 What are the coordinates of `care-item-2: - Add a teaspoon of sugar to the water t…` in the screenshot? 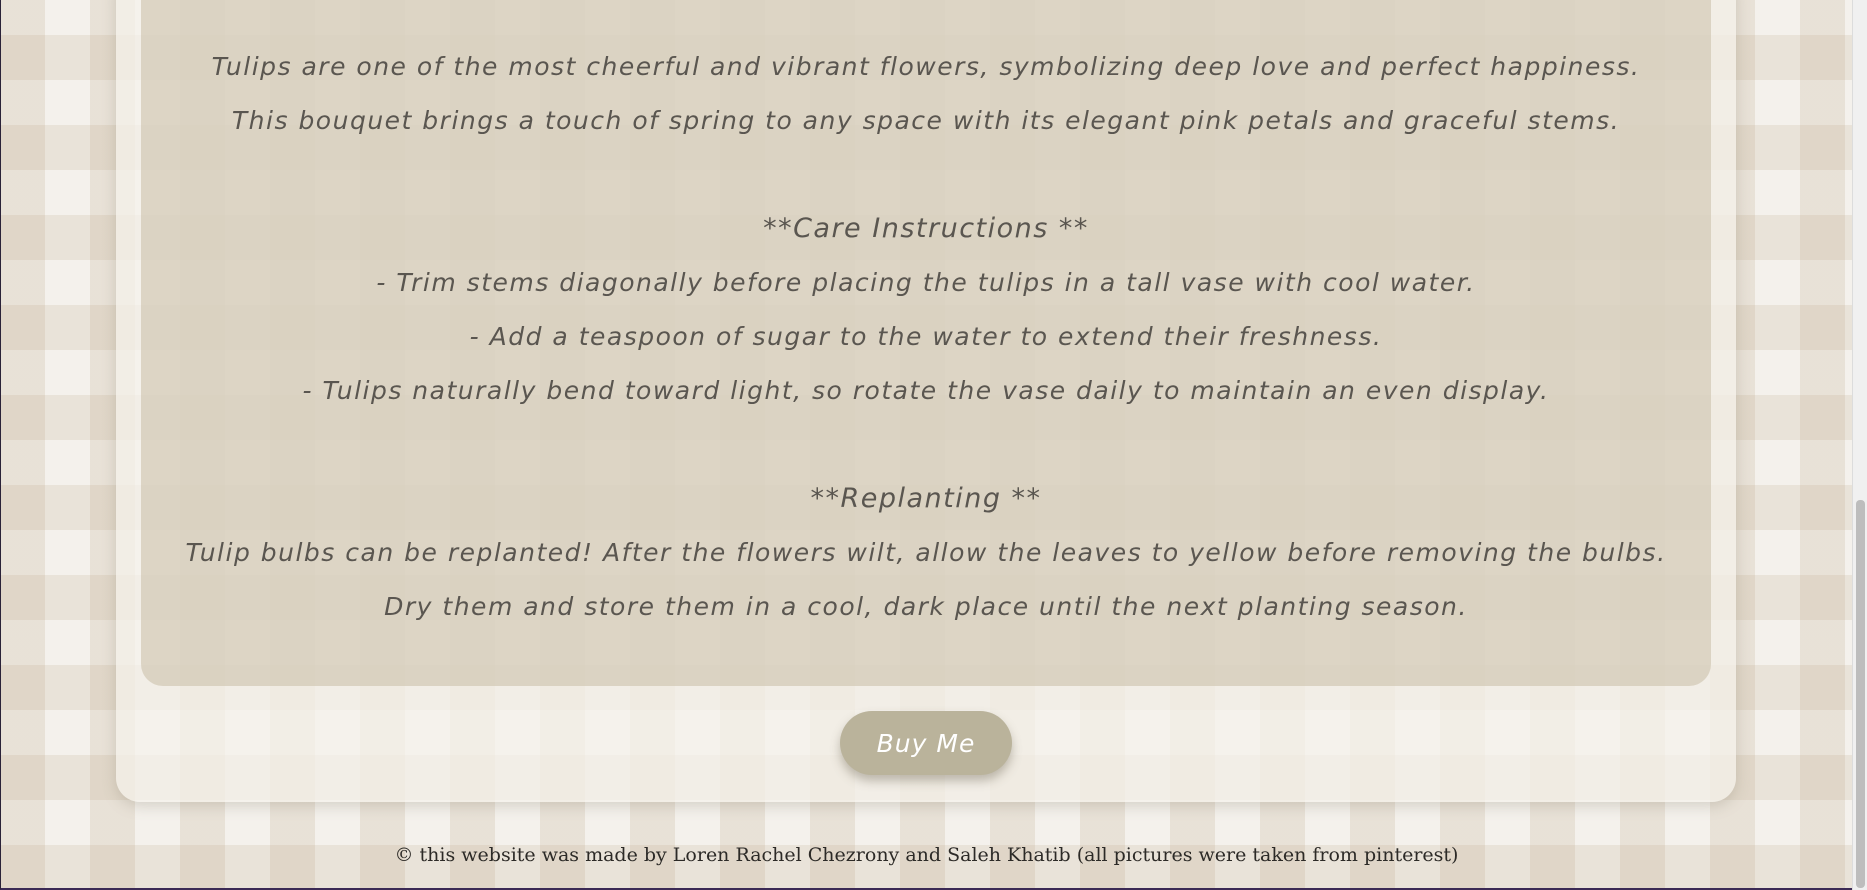 It's located at (926, 336).